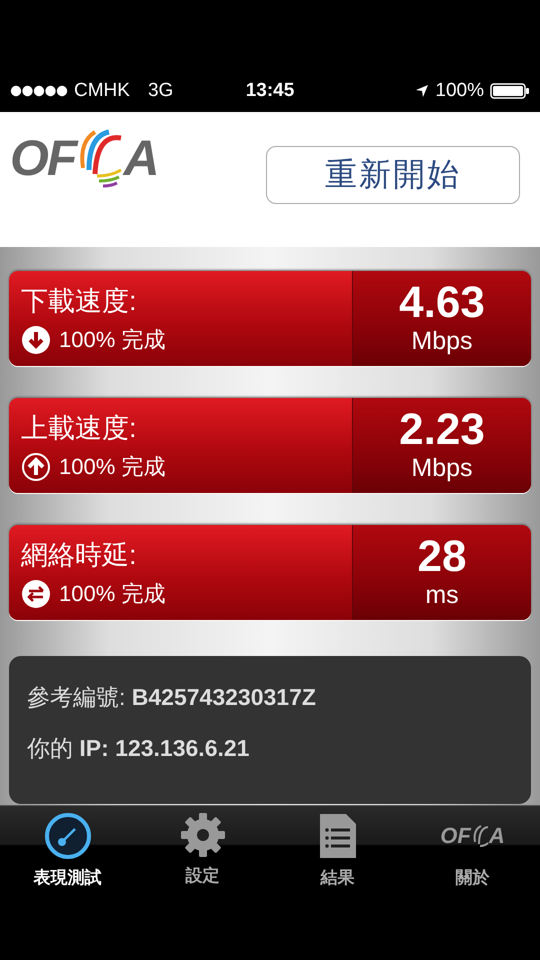  I want to click on clock-time: 13:45, so click(270, 91).